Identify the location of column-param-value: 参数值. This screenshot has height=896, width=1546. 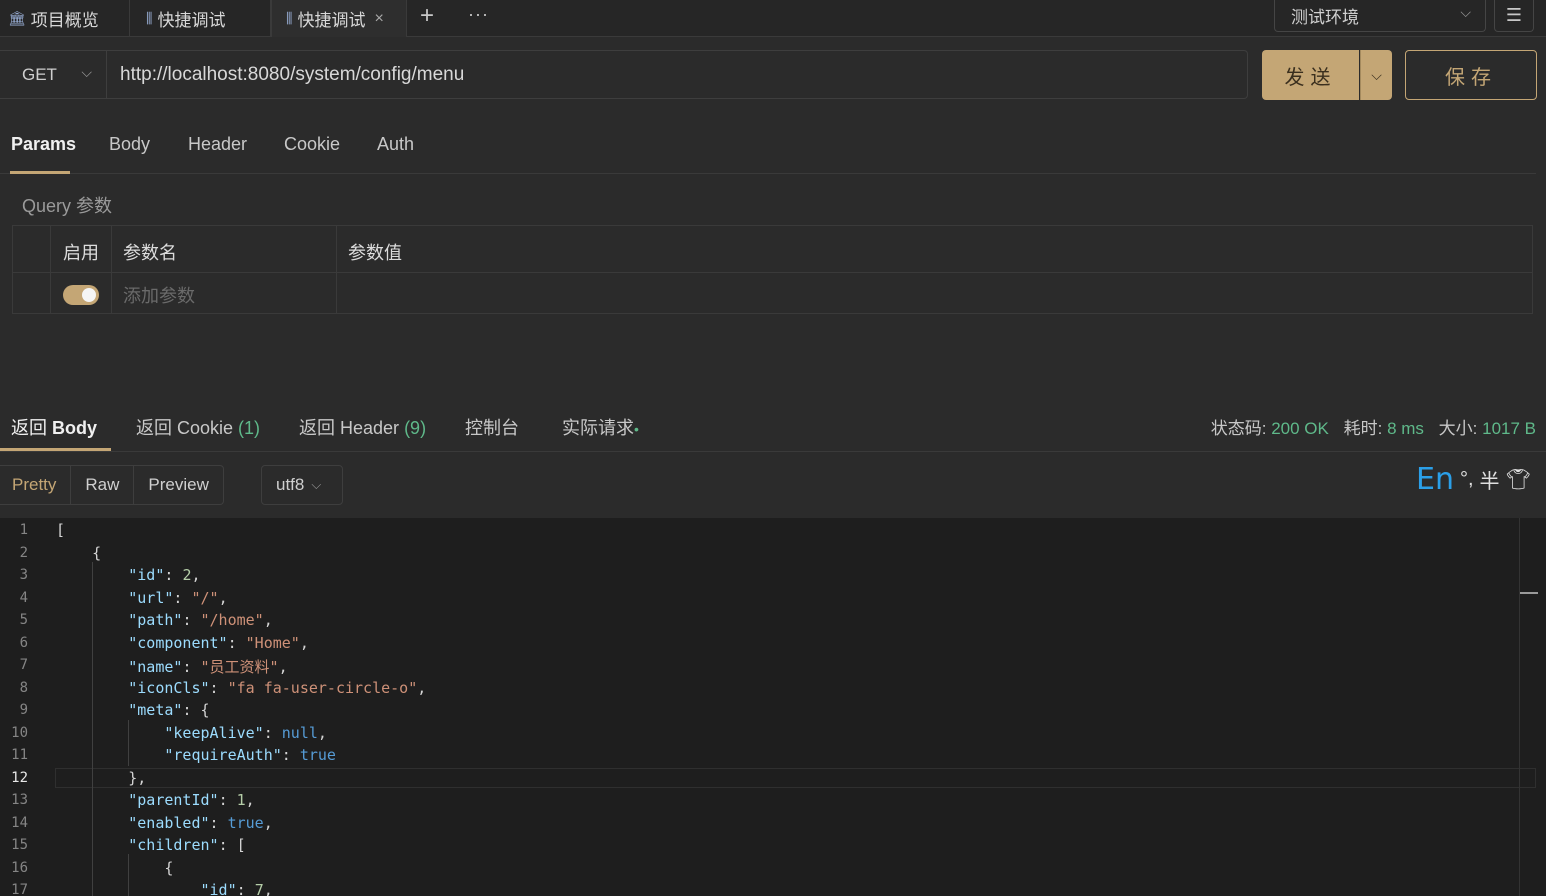
(375, 253).